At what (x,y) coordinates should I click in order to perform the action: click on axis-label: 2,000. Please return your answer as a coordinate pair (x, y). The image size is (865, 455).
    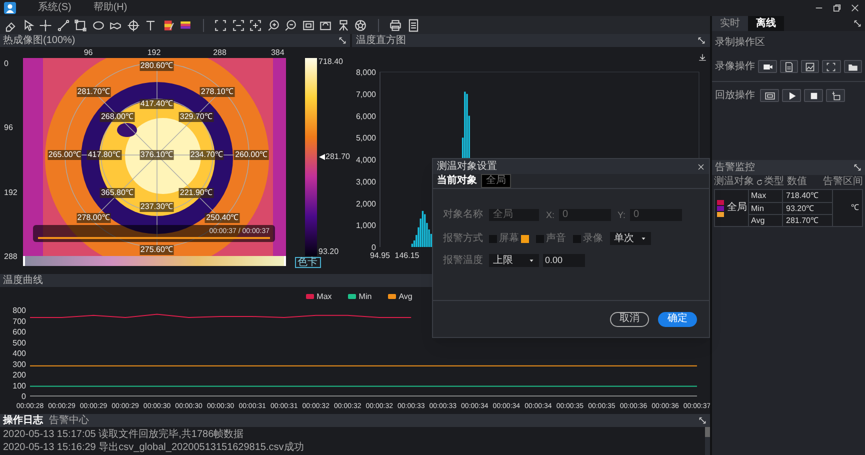
    Looking at the image, I should click on (366, 203).